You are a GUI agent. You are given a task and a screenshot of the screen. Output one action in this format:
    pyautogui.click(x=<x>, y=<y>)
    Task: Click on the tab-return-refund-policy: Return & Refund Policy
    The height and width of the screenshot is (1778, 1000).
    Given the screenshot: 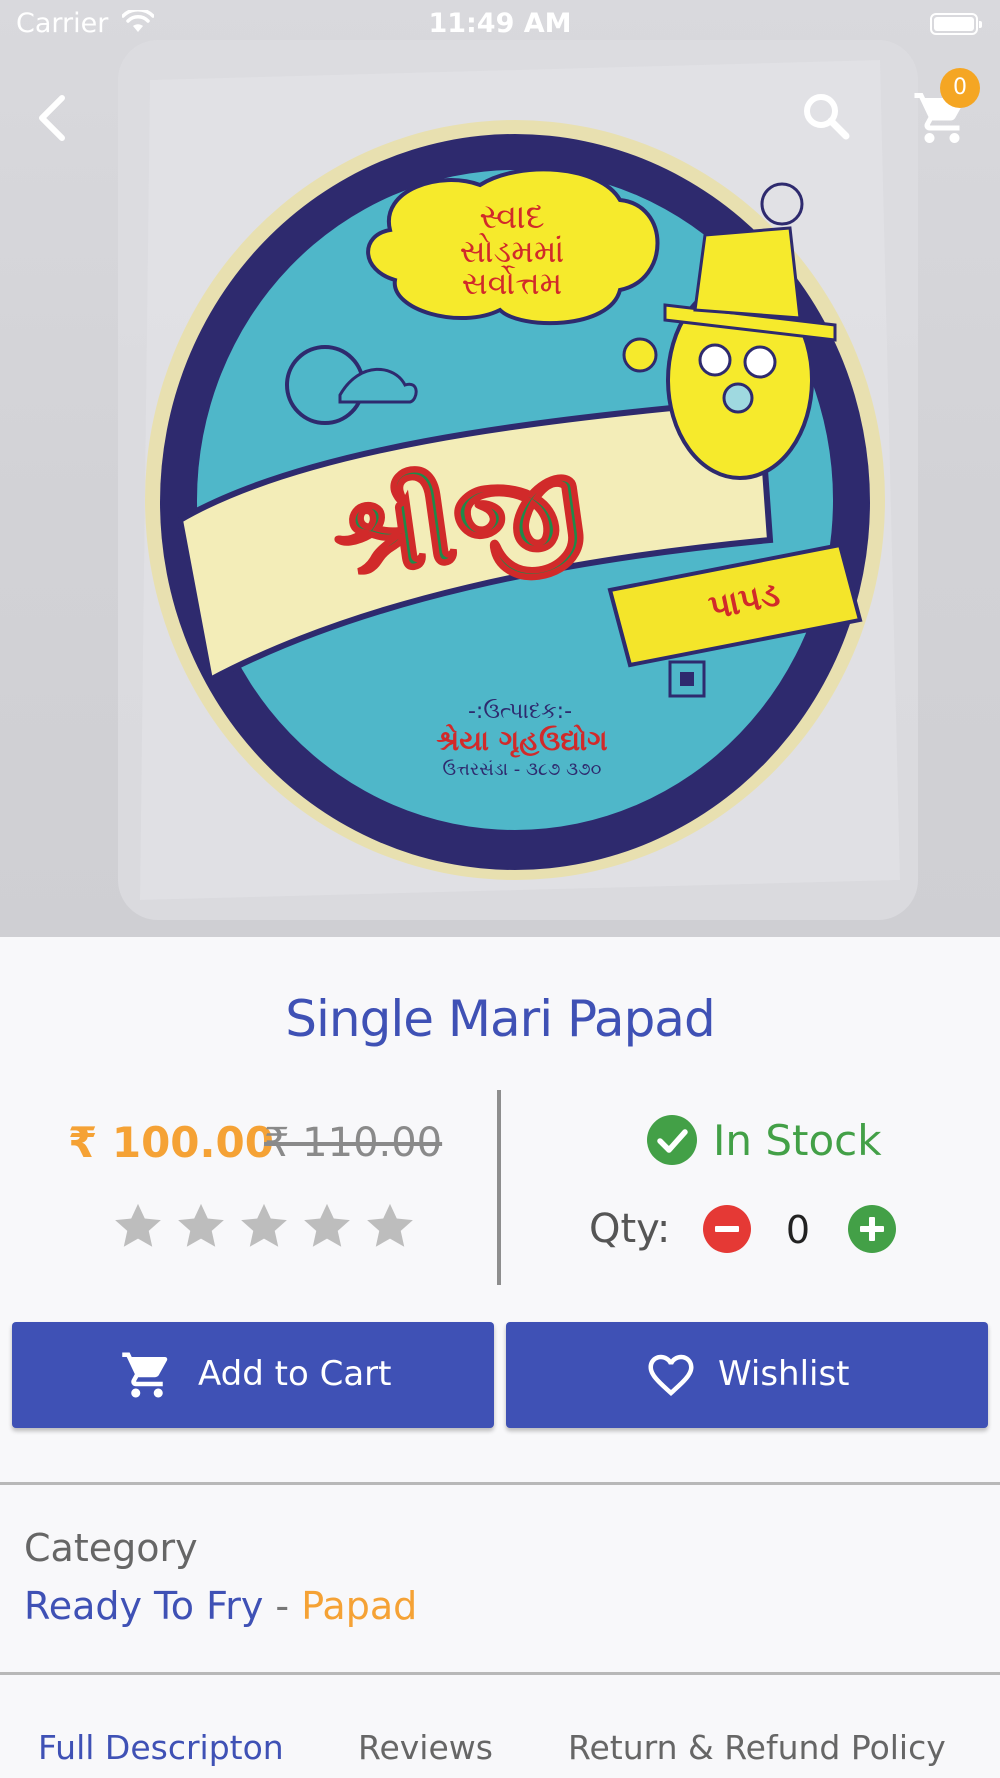 What is the action you would take?
    pyautogui.click(x=757, y=1747)
    